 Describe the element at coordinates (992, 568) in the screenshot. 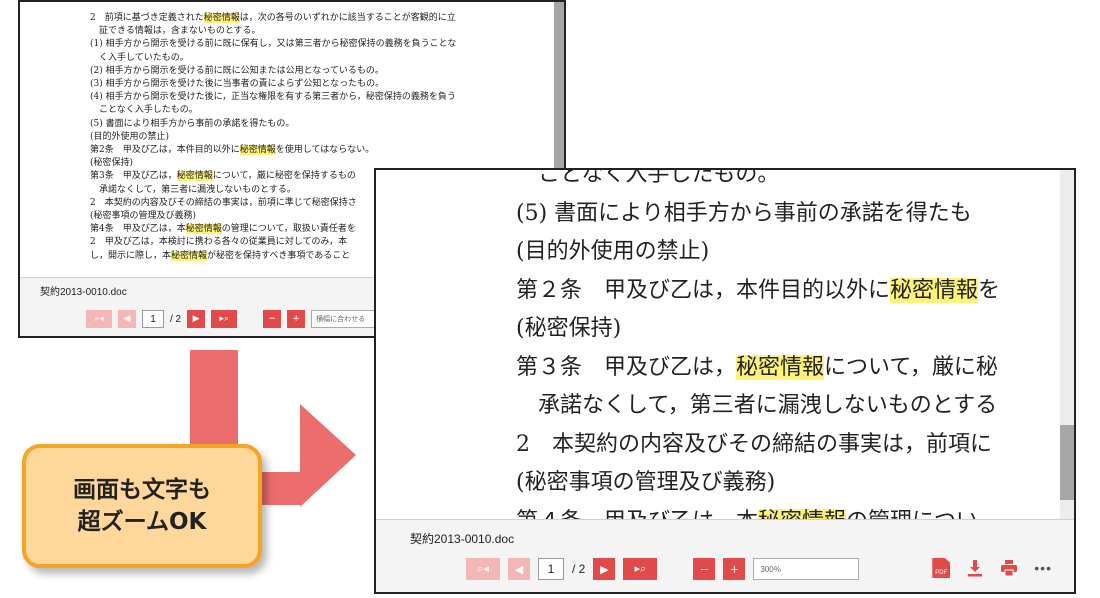

I see `action-icons: PDF •••` at that location.